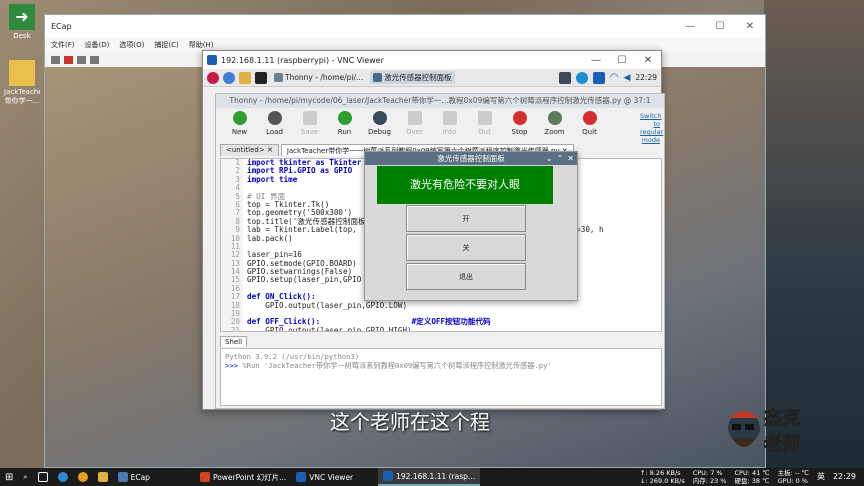 The height and width of the screenshot is (486, 864). Describe the element at coordinates (405, 26) in the screenshot. I see `ecap-titlebar: ECap — ☐ ✕` at that location.